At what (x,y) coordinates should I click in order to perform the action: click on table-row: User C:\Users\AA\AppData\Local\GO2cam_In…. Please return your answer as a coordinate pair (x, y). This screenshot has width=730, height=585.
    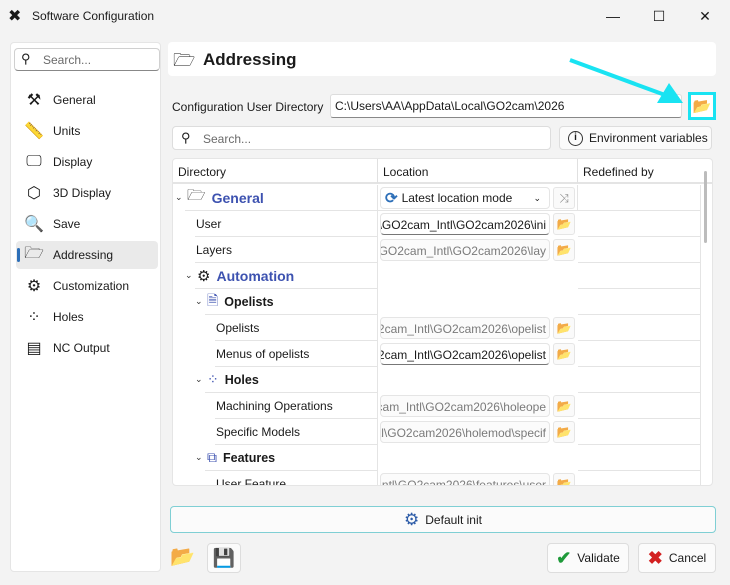
    Looking at the image, I should click on (437, 224).